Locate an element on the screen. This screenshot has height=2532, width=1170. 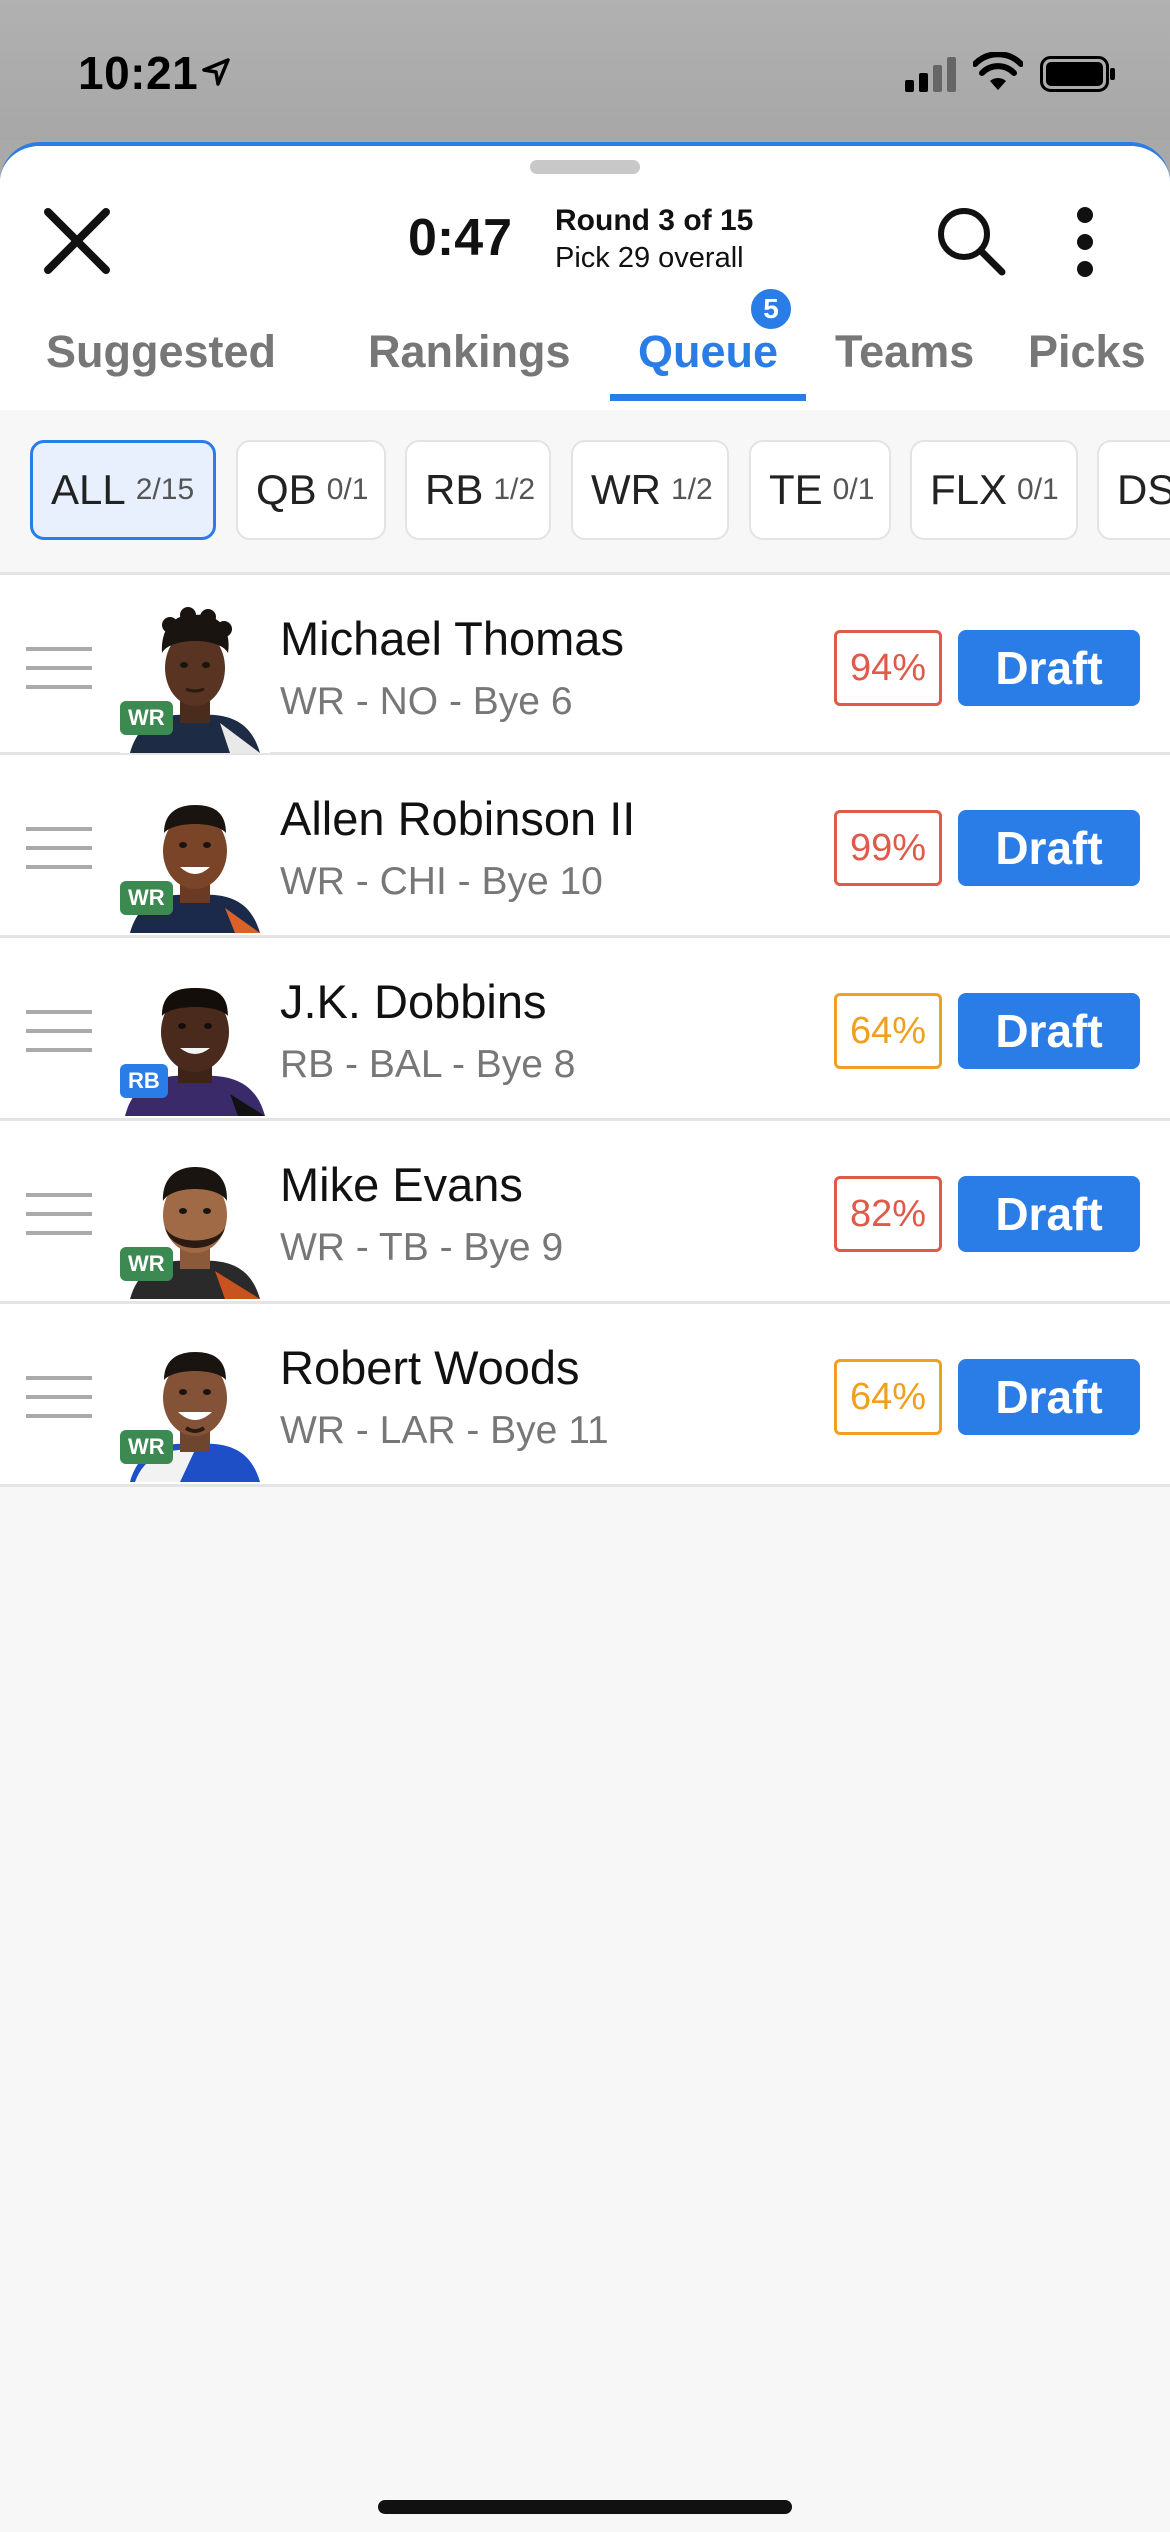
filter-te: TE 0/1 is located at coordinates (820, 490).